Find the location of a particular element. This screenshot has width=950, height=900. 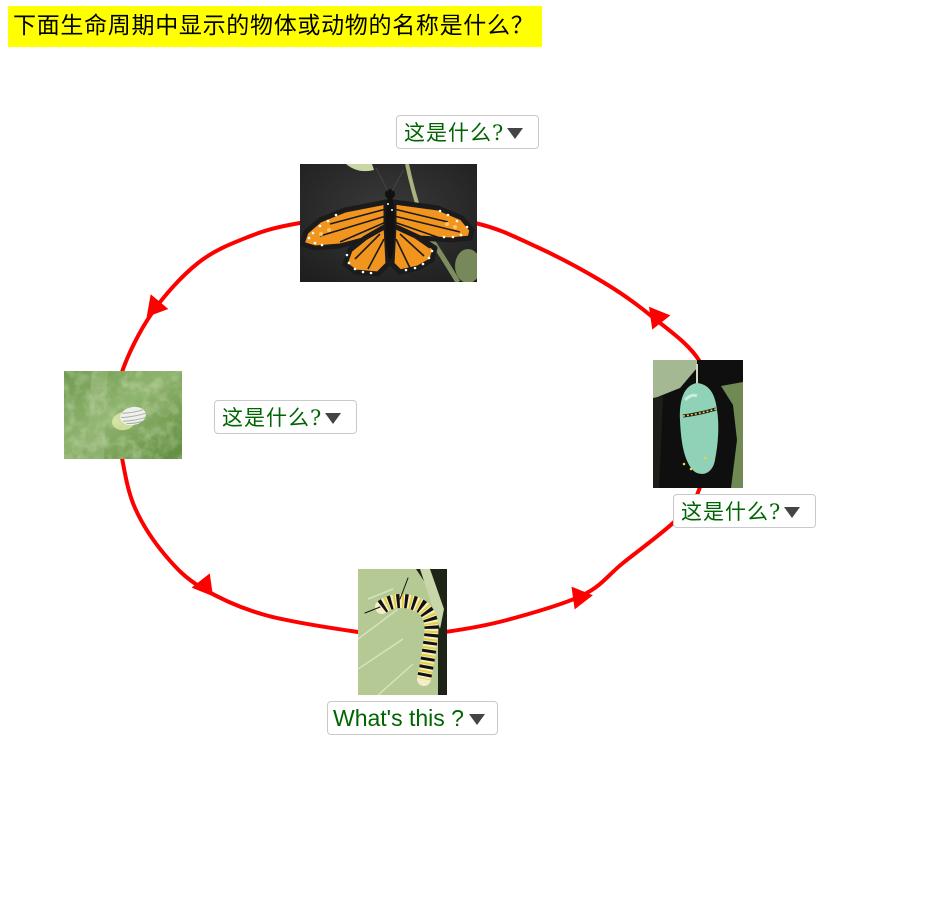

cycle-arrow-caterpillar-to-chrysalis is located at coordinates (582, 598).